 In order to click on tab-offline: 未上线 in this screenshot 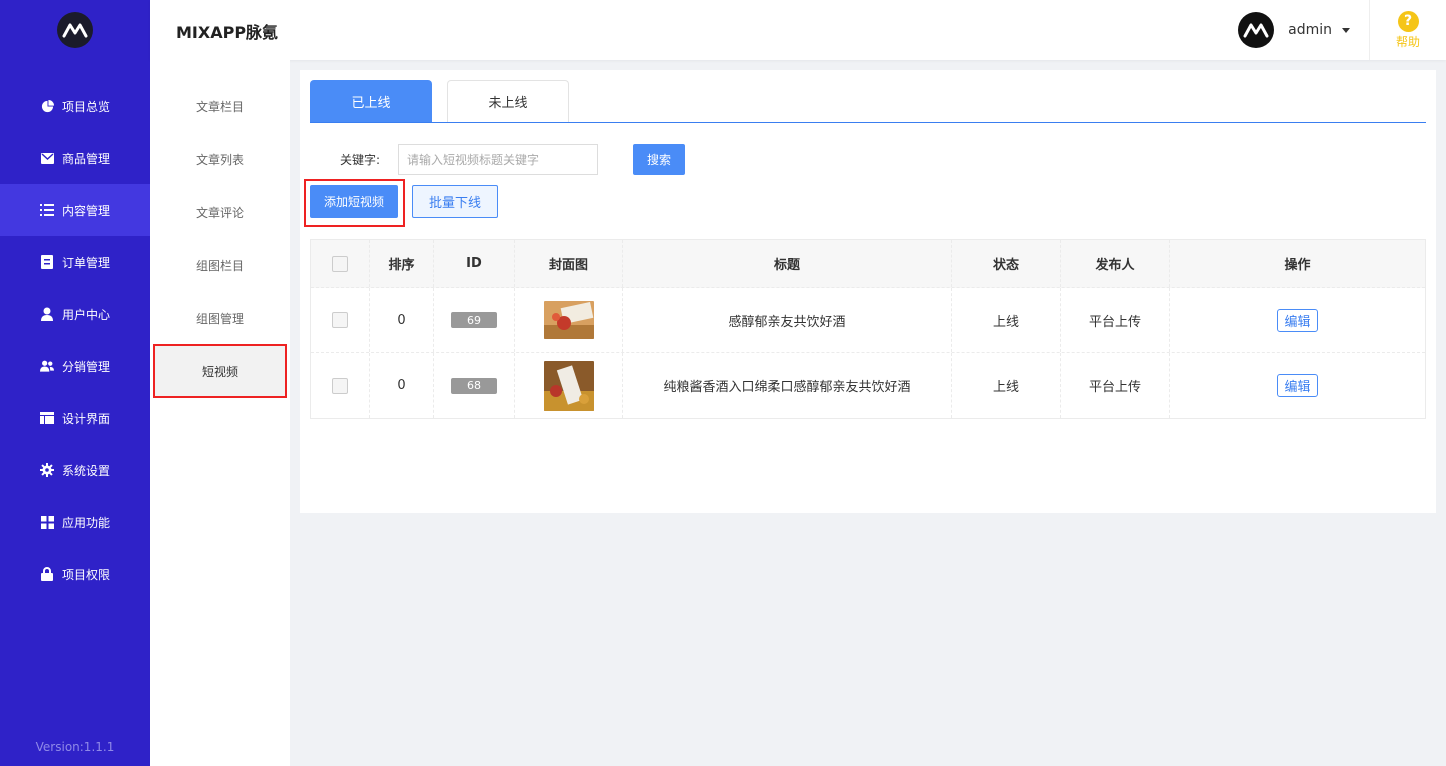, I will do `click(508, 101)`.